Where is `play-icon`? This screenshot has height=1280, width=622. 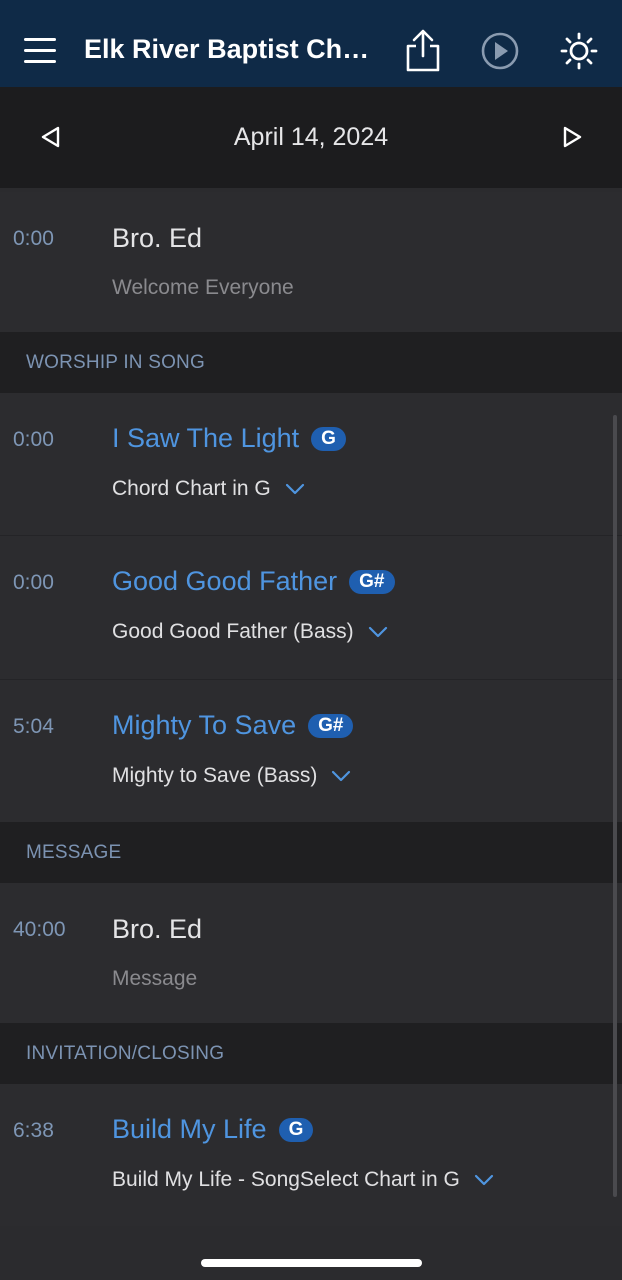 play-icon is located at coordinates (499, 51).